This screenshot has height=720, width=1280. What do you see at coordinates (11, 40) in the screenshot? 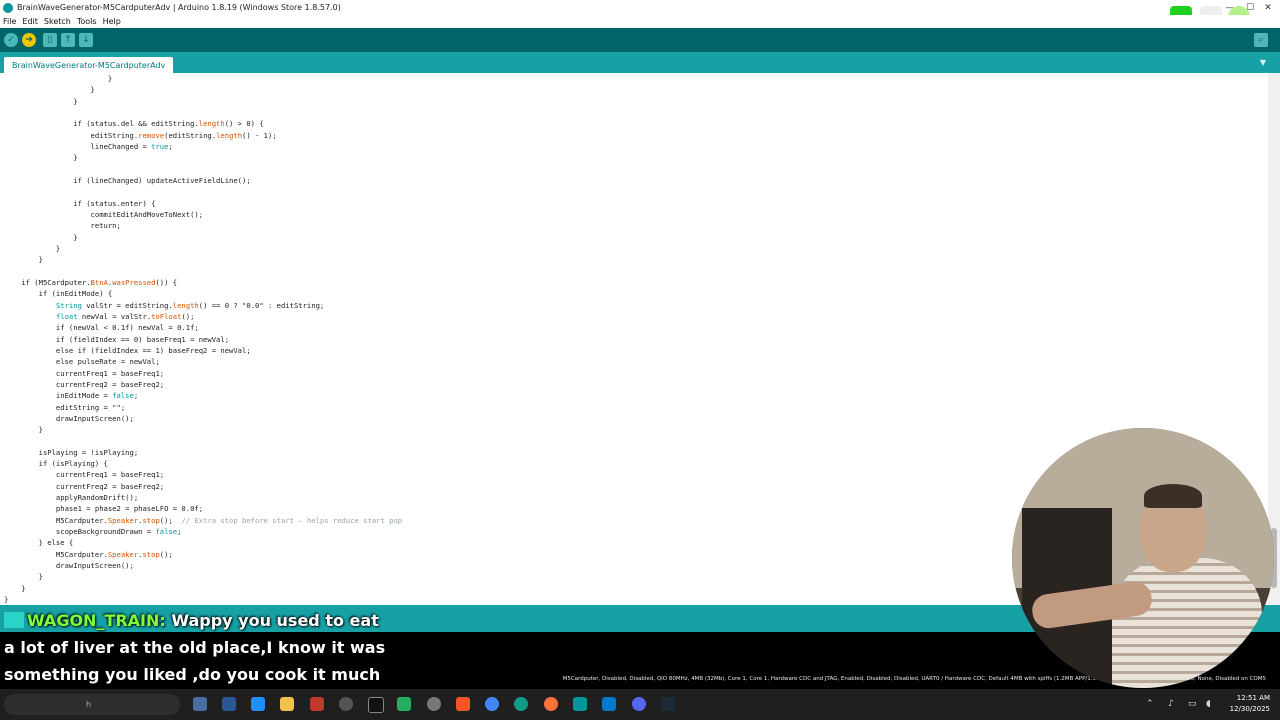
I see `verify-button: ✓` at bounding box center [11, 40].